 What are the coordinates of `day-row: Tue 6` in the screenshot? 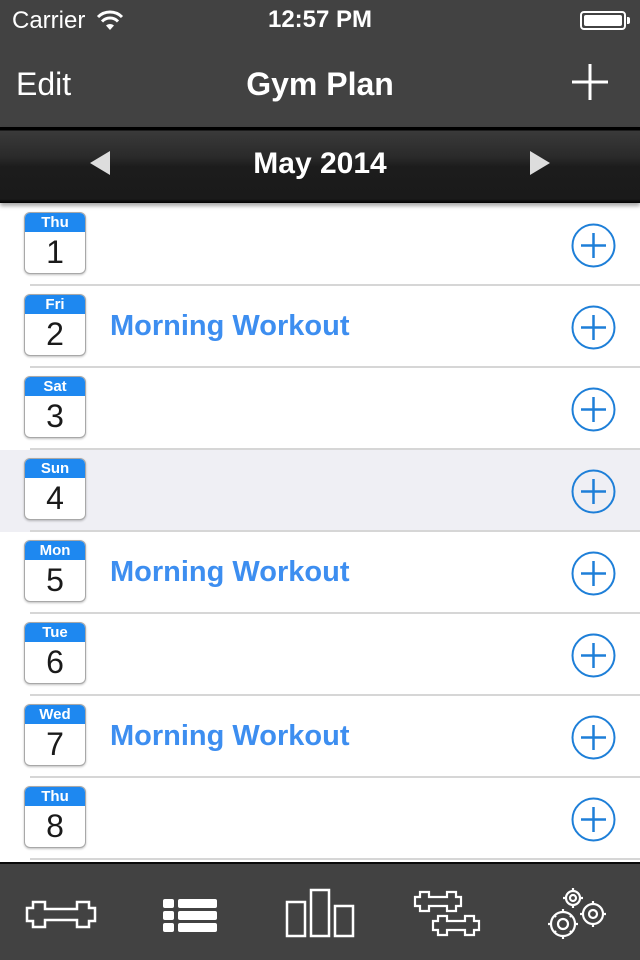 It's located at (320, 655).